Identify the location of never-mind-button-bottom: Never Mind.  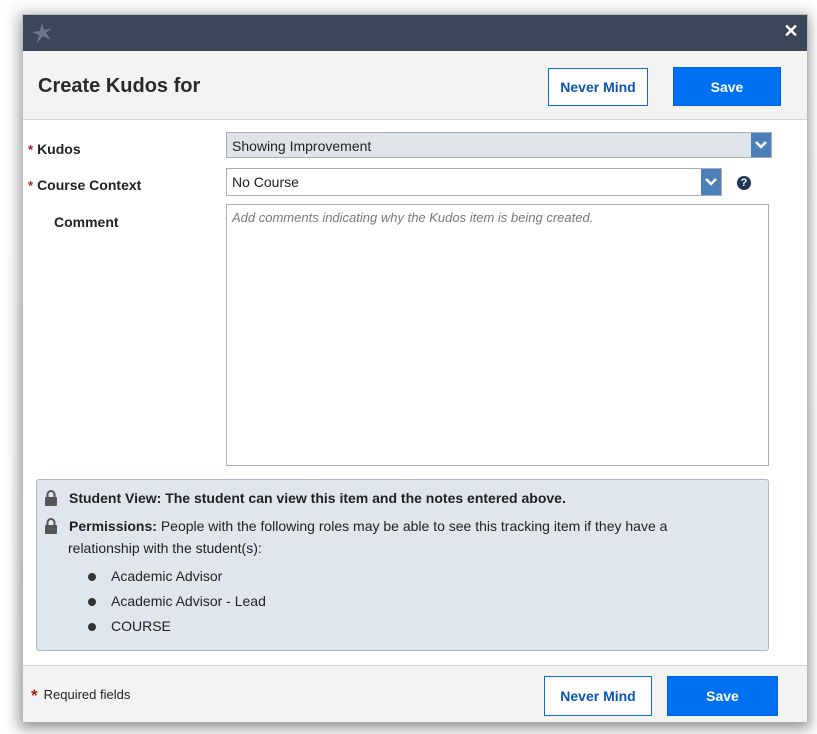
(598, 696).